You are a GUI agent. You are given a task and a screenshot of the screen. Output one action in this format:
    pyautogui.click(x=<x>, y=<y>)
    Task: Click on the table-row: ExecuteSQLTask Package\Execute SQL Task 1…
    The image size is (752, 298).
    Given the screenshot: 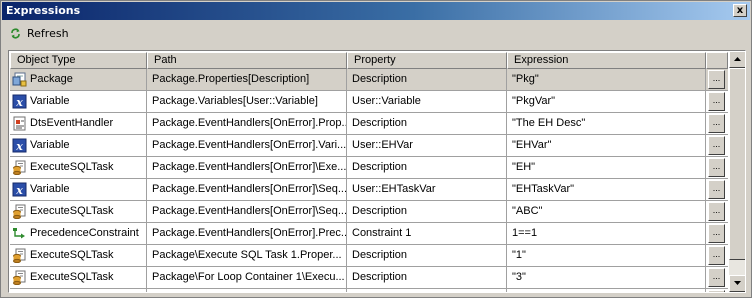 What is the action you would take?
    pyautogui.click(x=369, y=256)
    